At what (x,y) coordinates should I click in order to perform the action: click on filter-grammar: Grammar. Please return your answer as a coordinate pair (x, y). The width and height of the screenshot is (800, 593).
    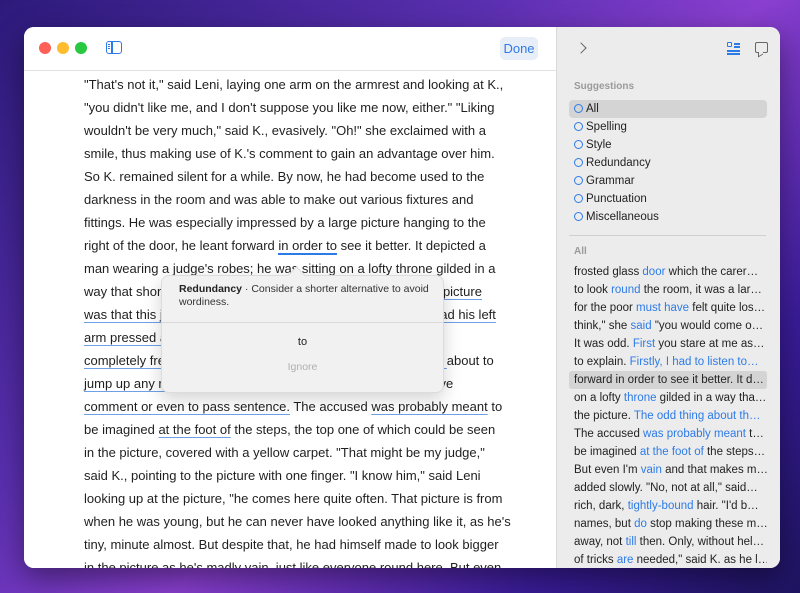
    Looking at the image, I should click on (668, 181).